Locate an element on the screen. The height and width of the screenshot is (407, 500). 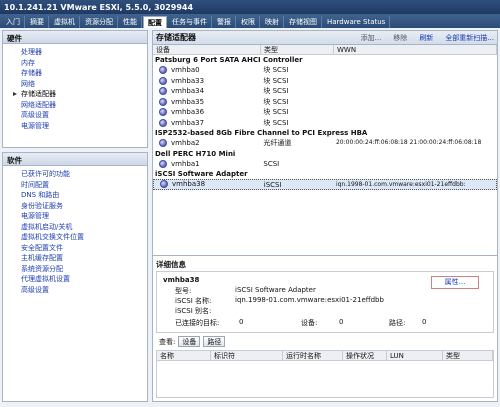
remove-button: 移除 is located at coordinates (400, 38).